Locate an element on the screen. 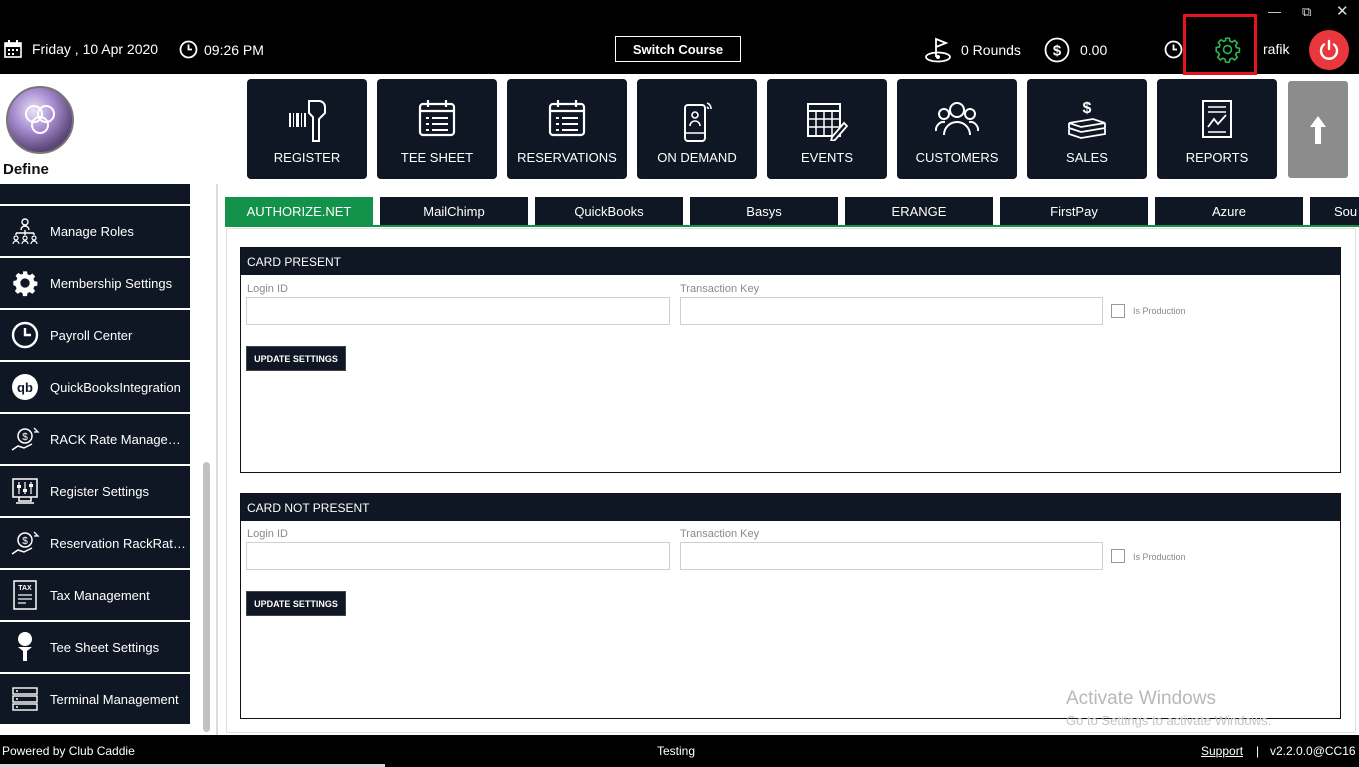 The height and width of the screenshot is (767, 1359). money-stack-icon: $ is located at coordinates (1087, 119).